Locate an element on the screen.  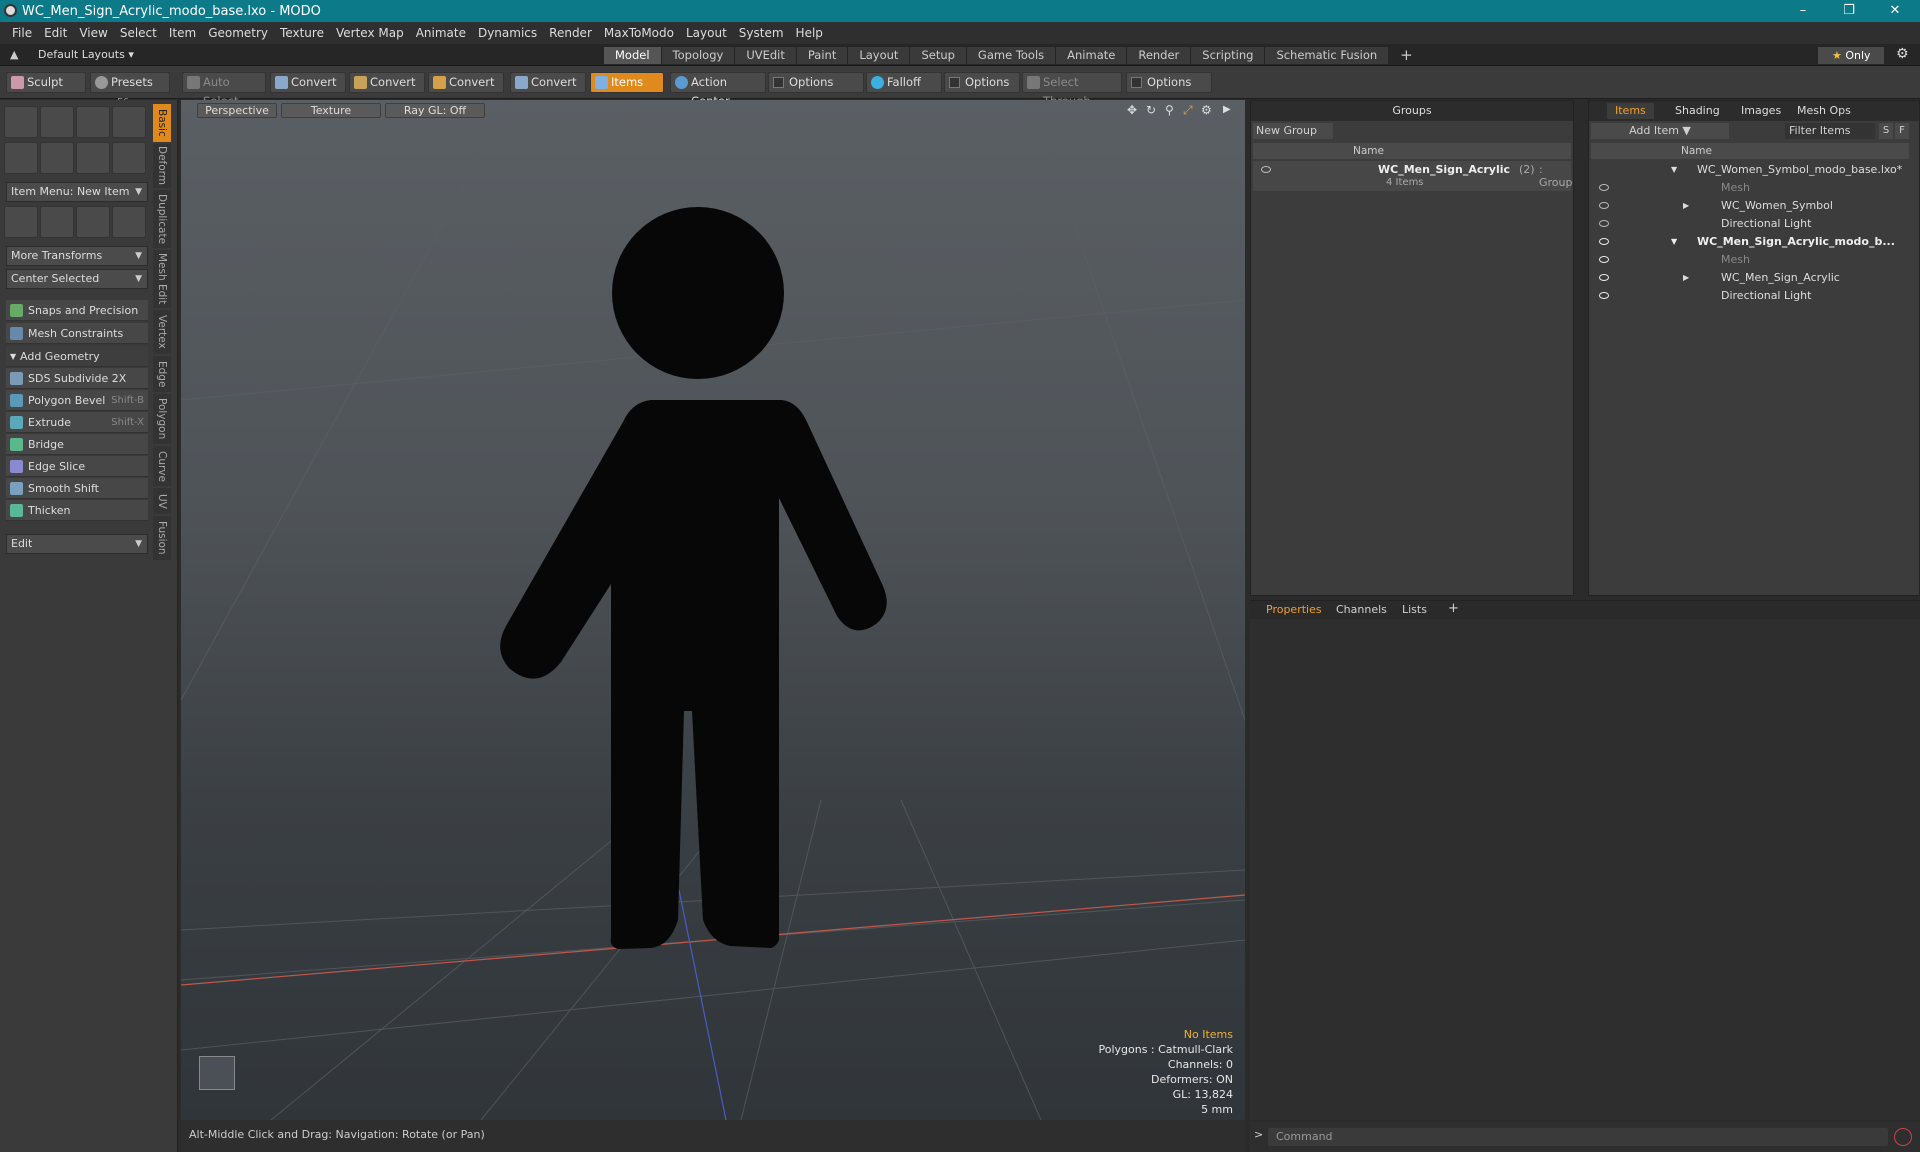
transform-icon is located at coordinates (21, 222).